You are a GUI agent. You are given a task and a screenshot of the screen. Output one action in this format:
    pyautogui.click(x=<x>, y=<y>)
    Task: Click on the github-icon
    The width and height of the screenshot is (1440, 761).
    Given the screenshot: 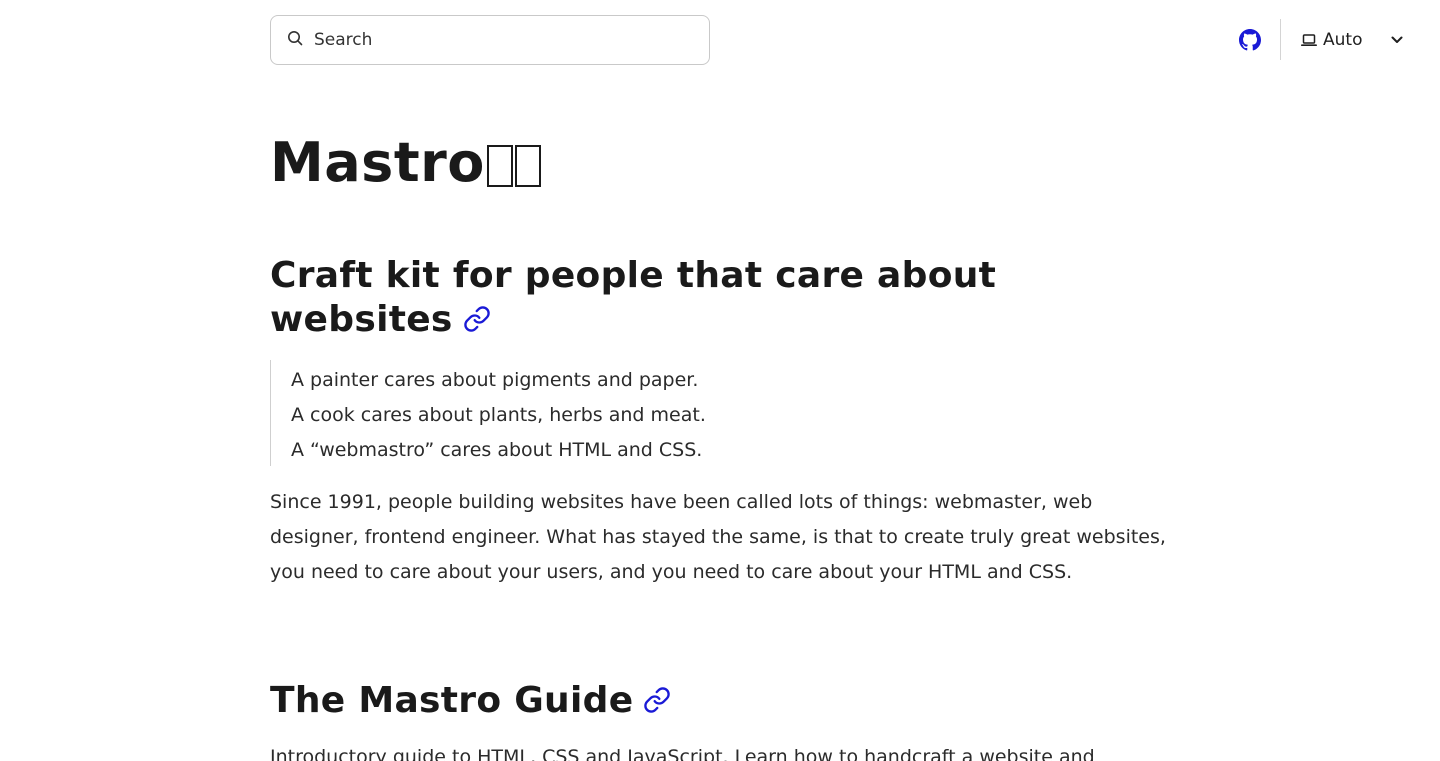 What is the action you would take?
    pyautogui.click(x=1250, y=40)
    